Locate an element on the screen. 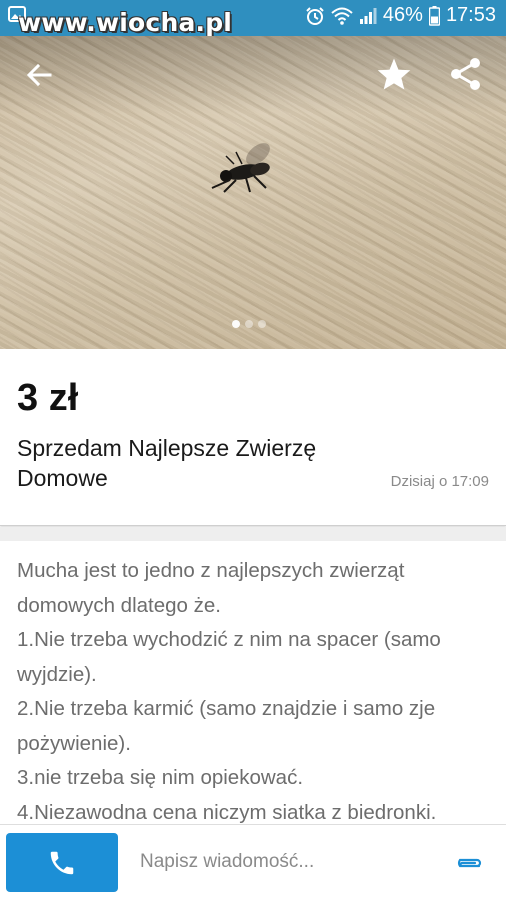  call-button is located at coordinates (62, 862).